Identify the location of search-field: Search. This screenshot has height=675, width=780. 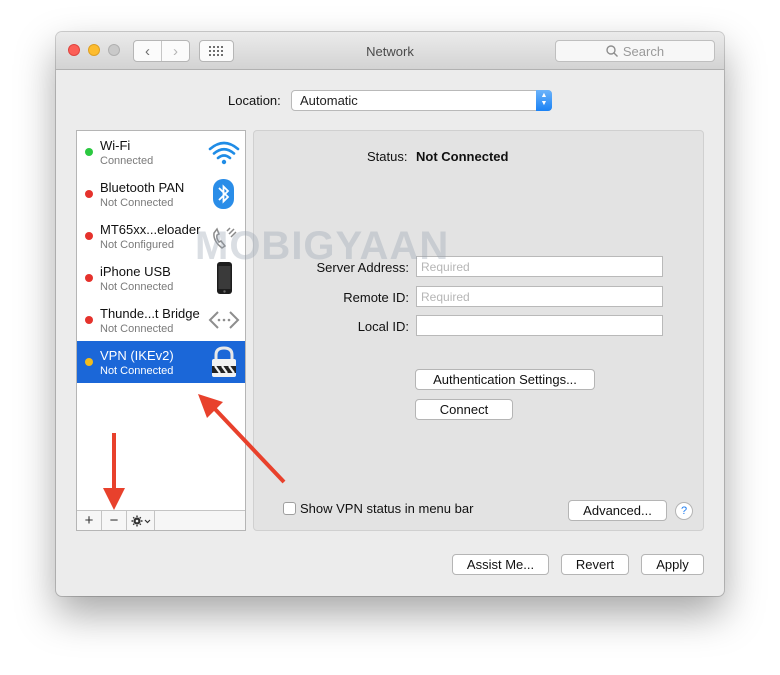
(635, 51).